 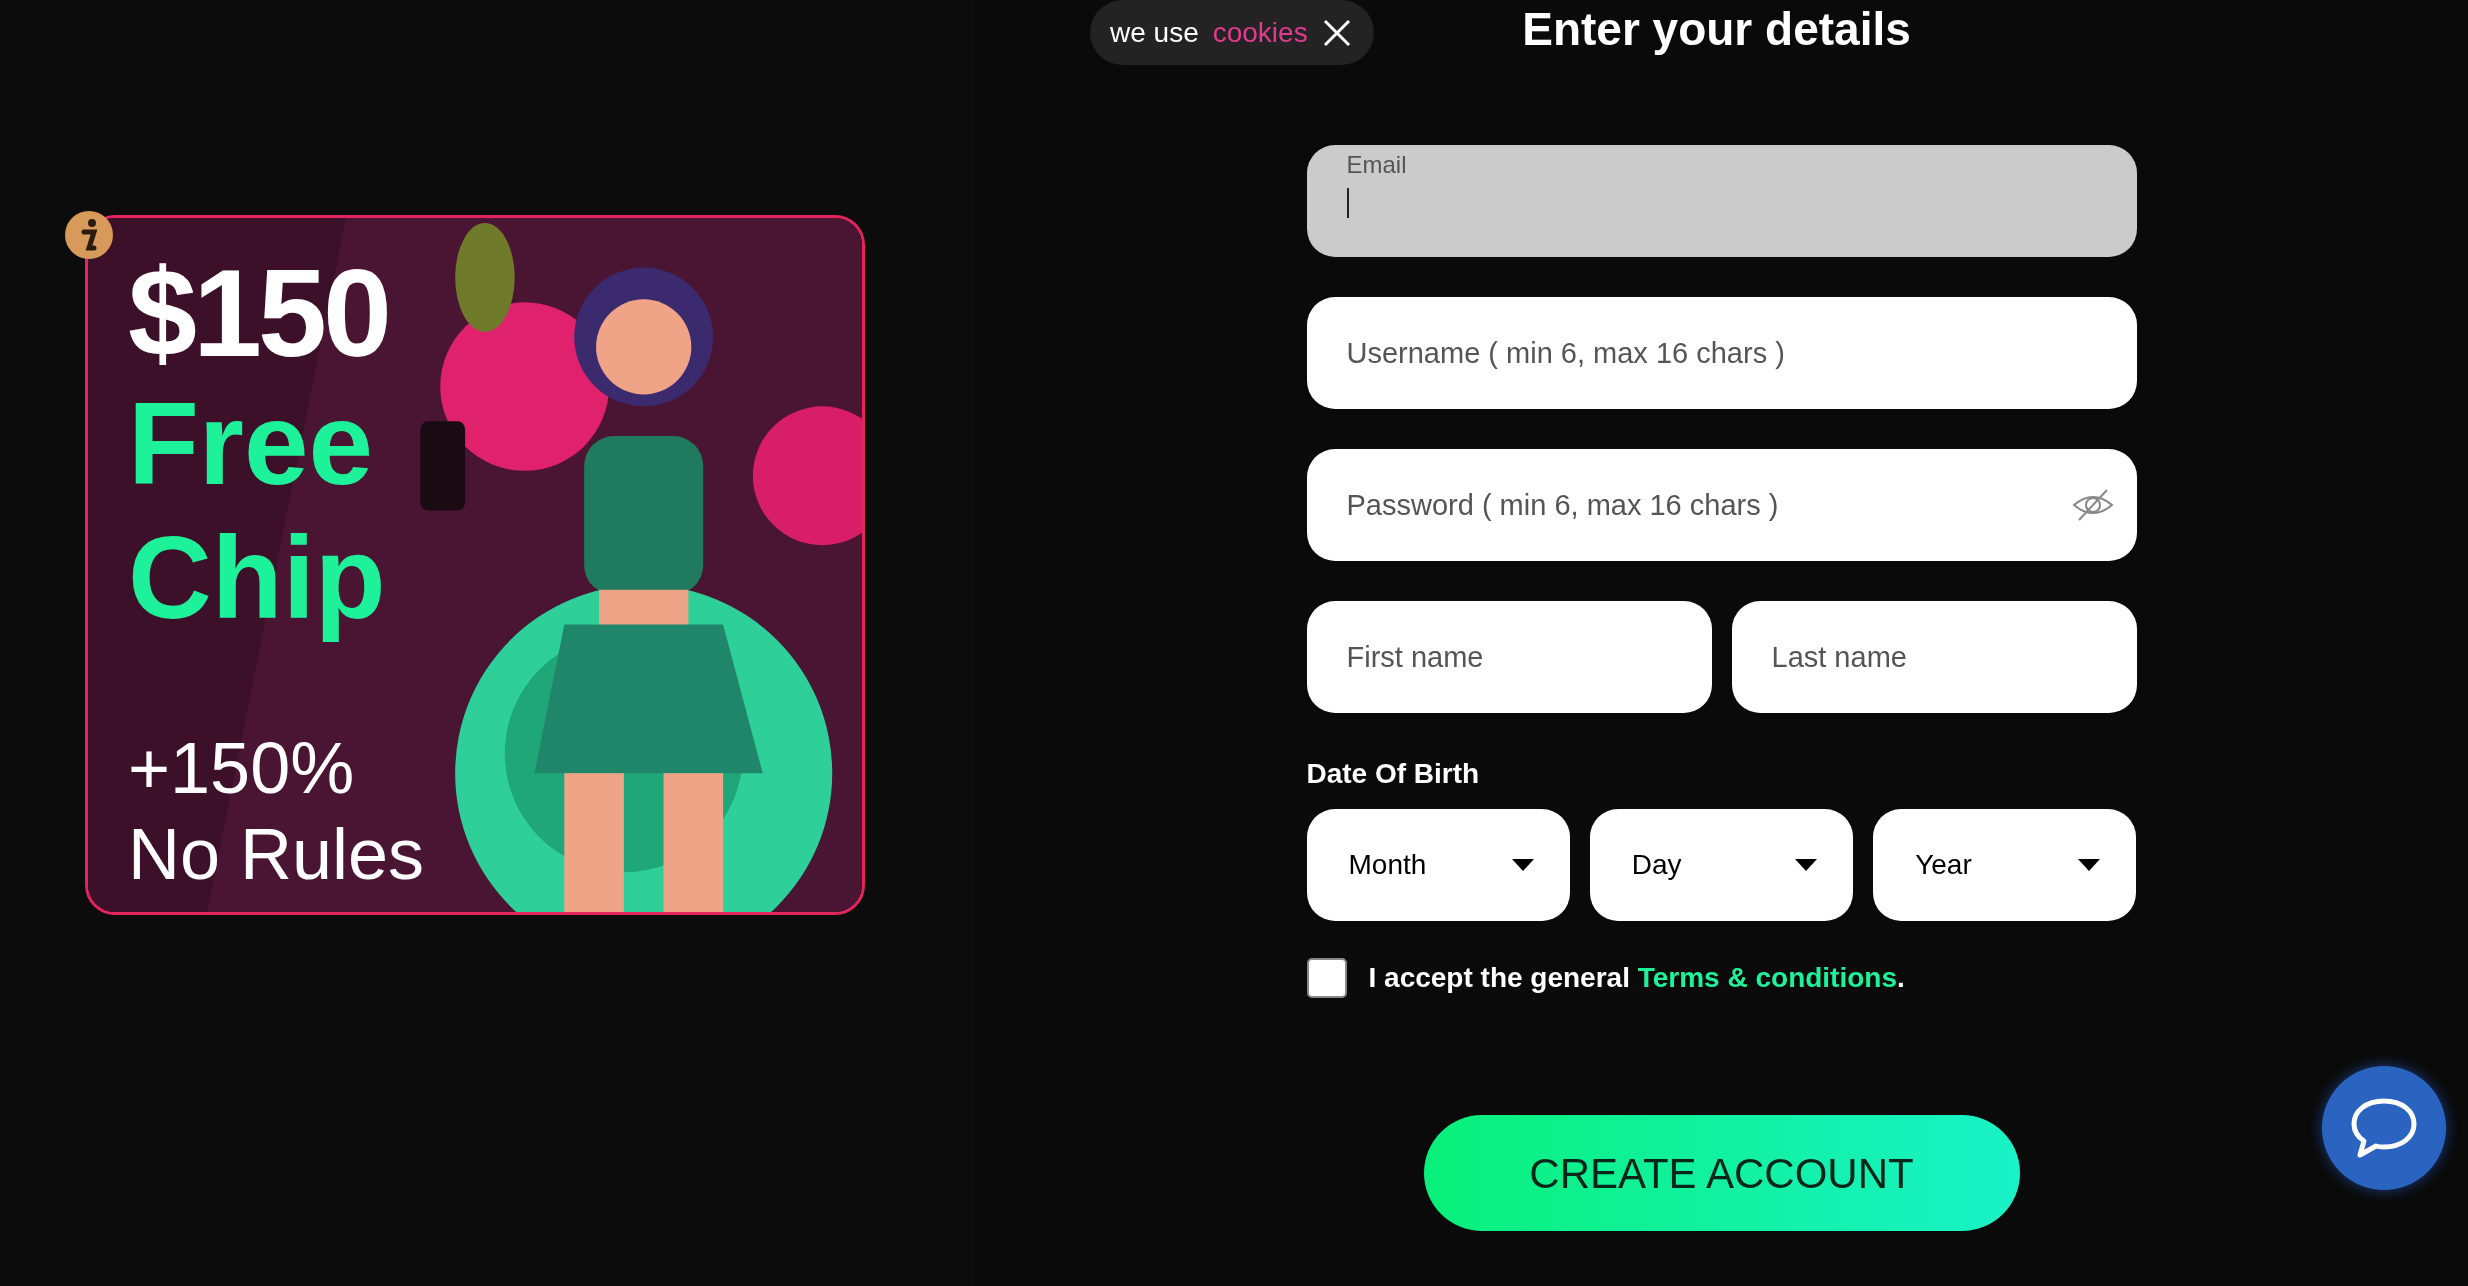 What do you see at coordinates (1636, 978) in the screenshot?
I see `terms-text: I accept the general Terms & conditions.` at bounding box center [1636, 978].